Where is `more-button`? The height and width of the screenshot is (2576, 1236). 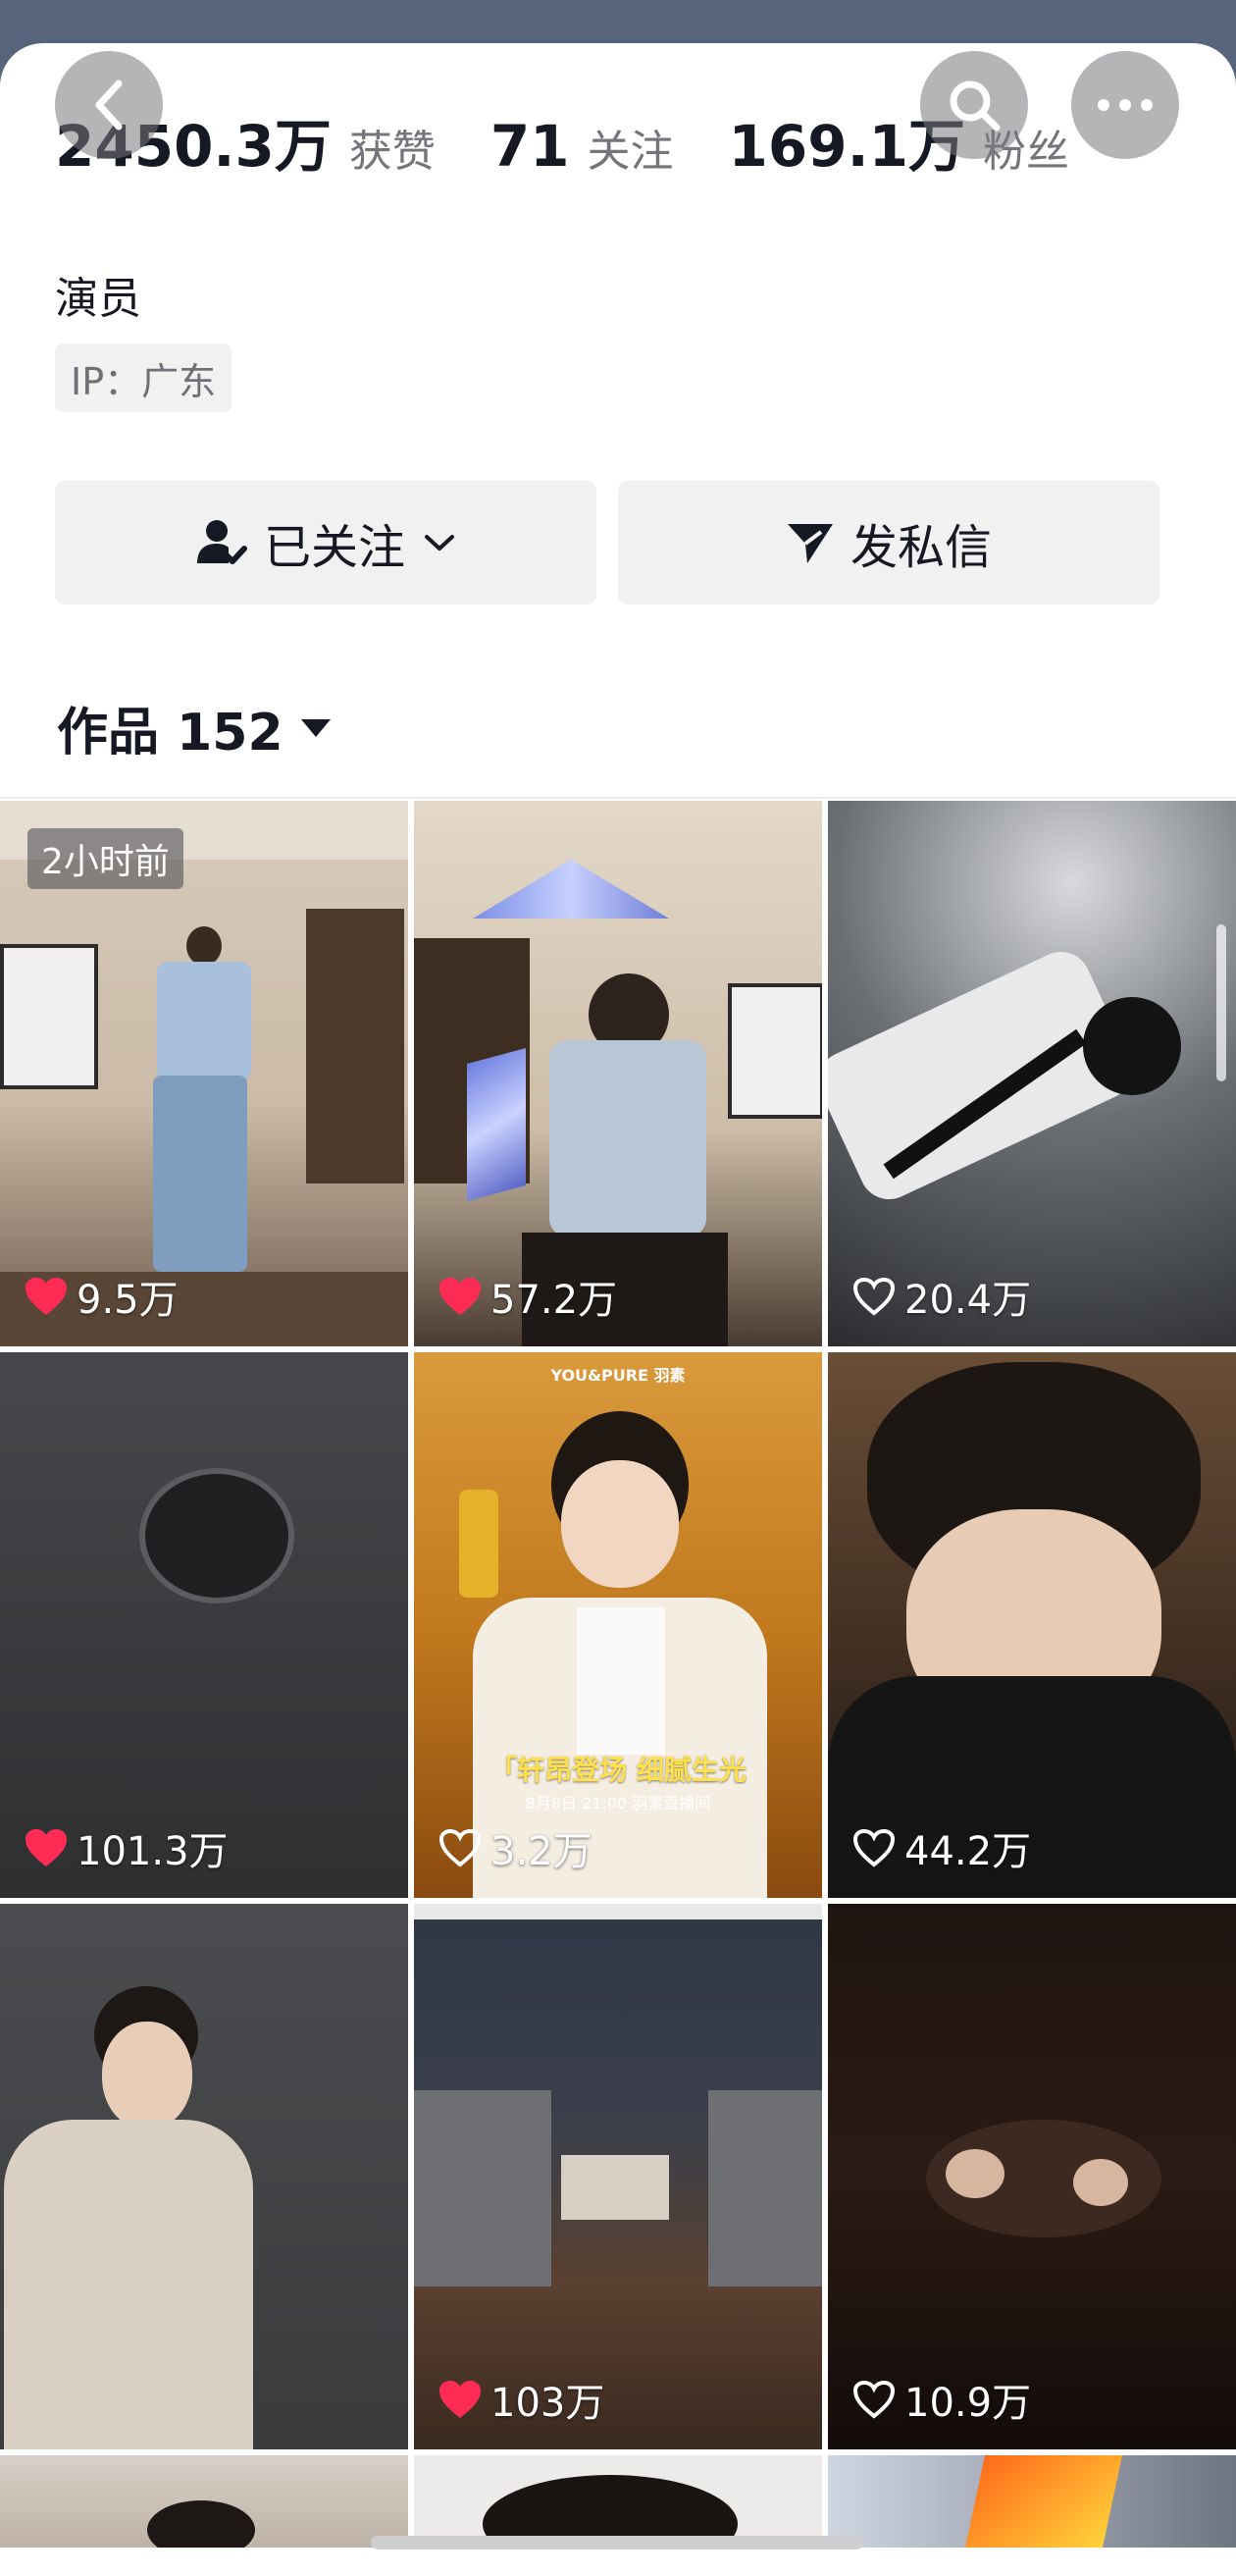
more-button is located at coordinates (1125, 105).